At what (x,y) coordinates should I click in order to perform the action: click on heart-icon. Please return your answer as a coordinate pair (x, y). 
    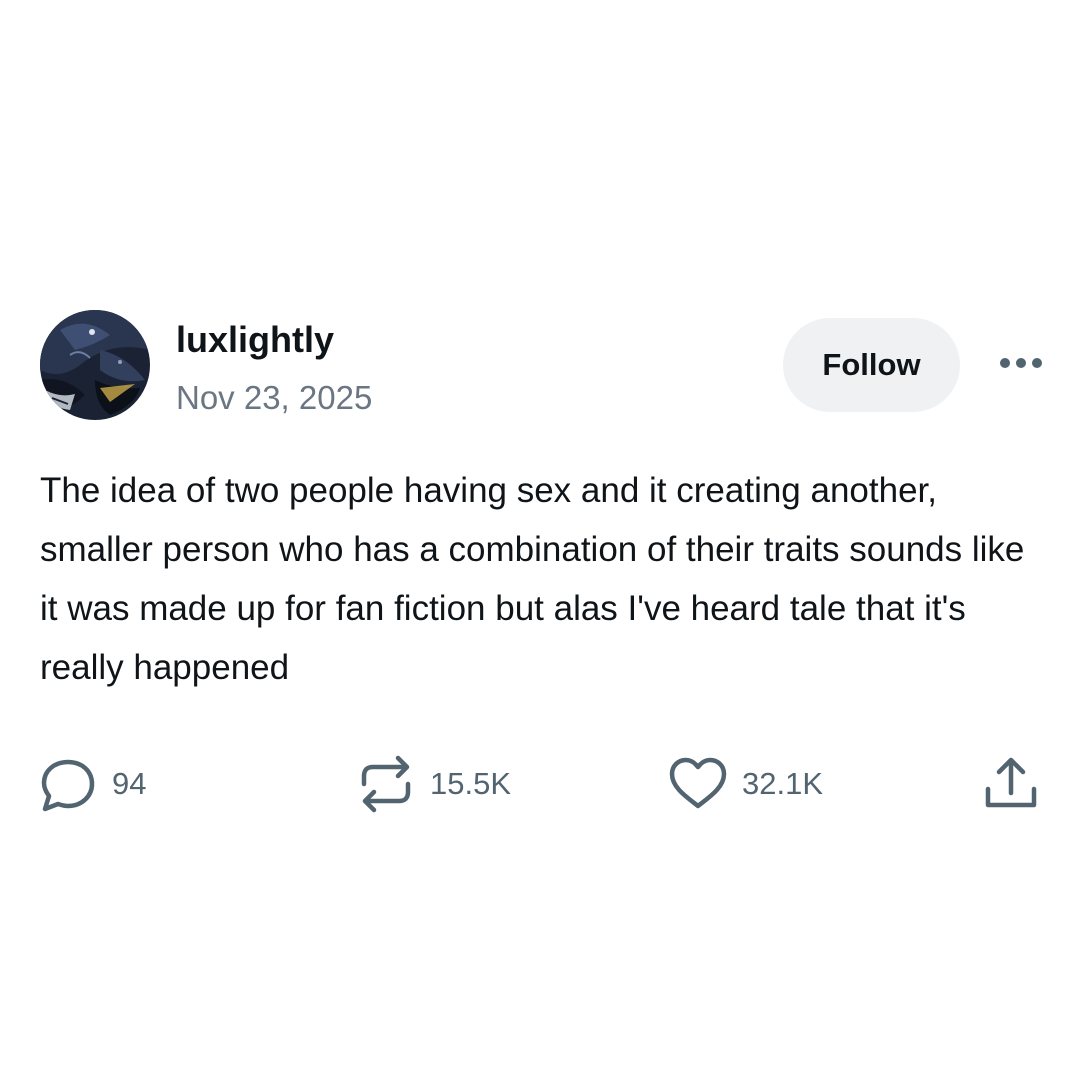
    Looking at the image, I should click on (698, 783).